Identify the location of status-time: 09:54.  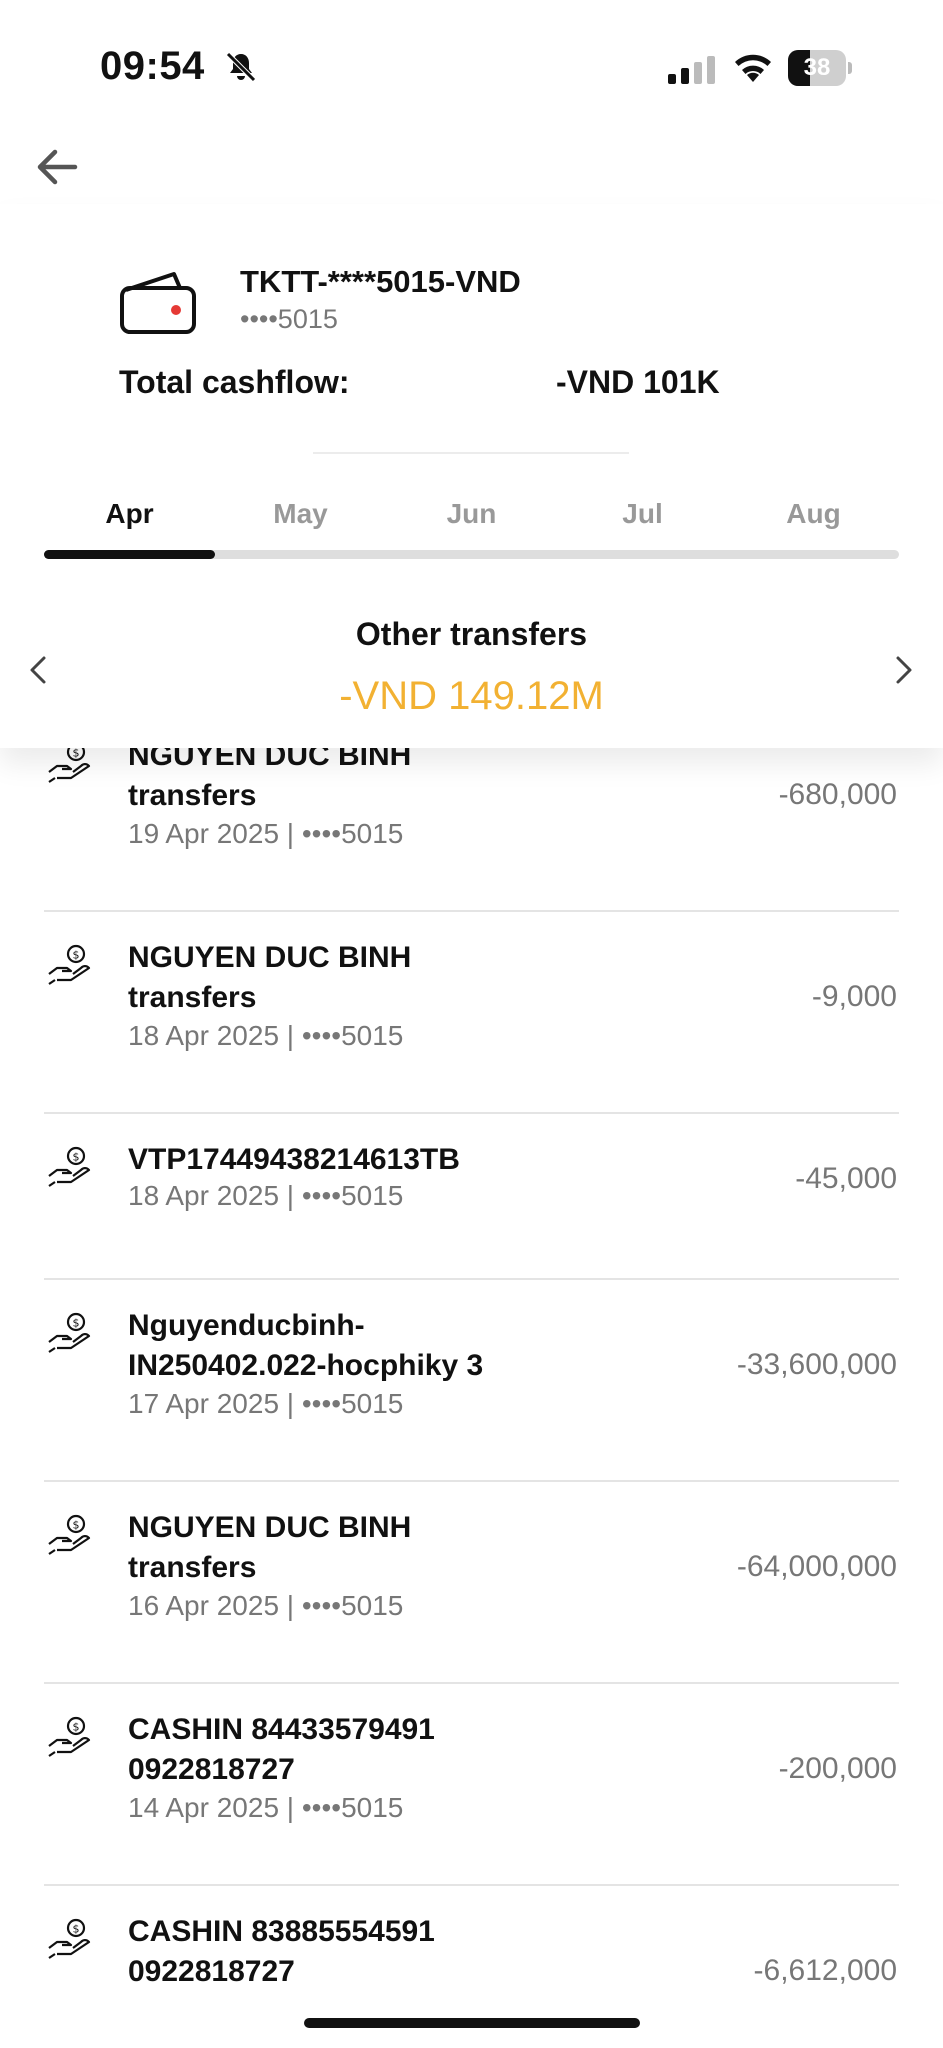
(152, 66).